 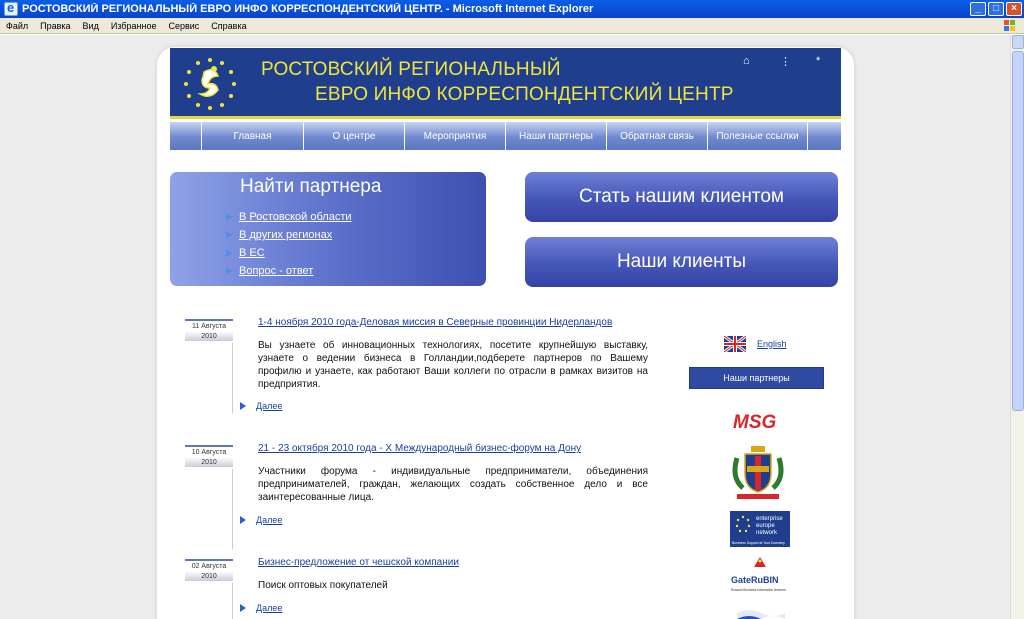 What do you see at coordinates (996, 9) in the screenshot?
I see `maximize-button: □` at bounding box center [996, 9].